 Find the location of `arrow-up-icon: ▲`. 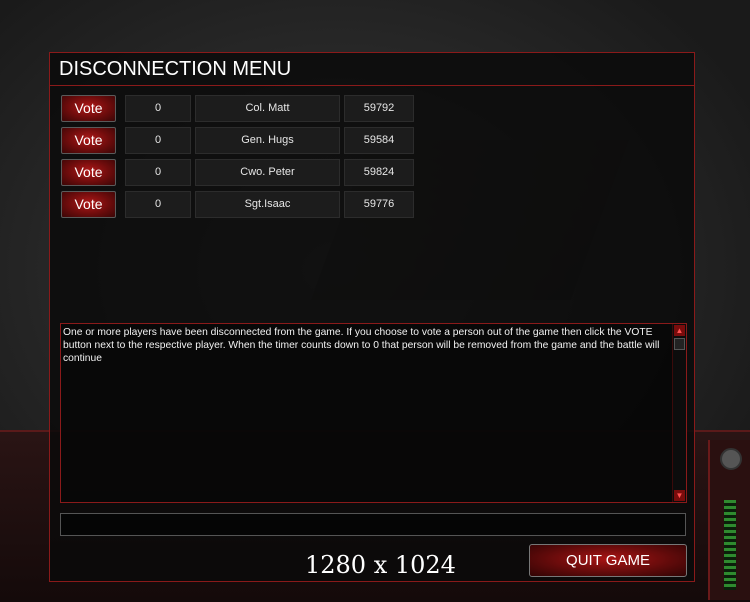

arrow-up-icon: ▲ is located at coordinates (679, 330).